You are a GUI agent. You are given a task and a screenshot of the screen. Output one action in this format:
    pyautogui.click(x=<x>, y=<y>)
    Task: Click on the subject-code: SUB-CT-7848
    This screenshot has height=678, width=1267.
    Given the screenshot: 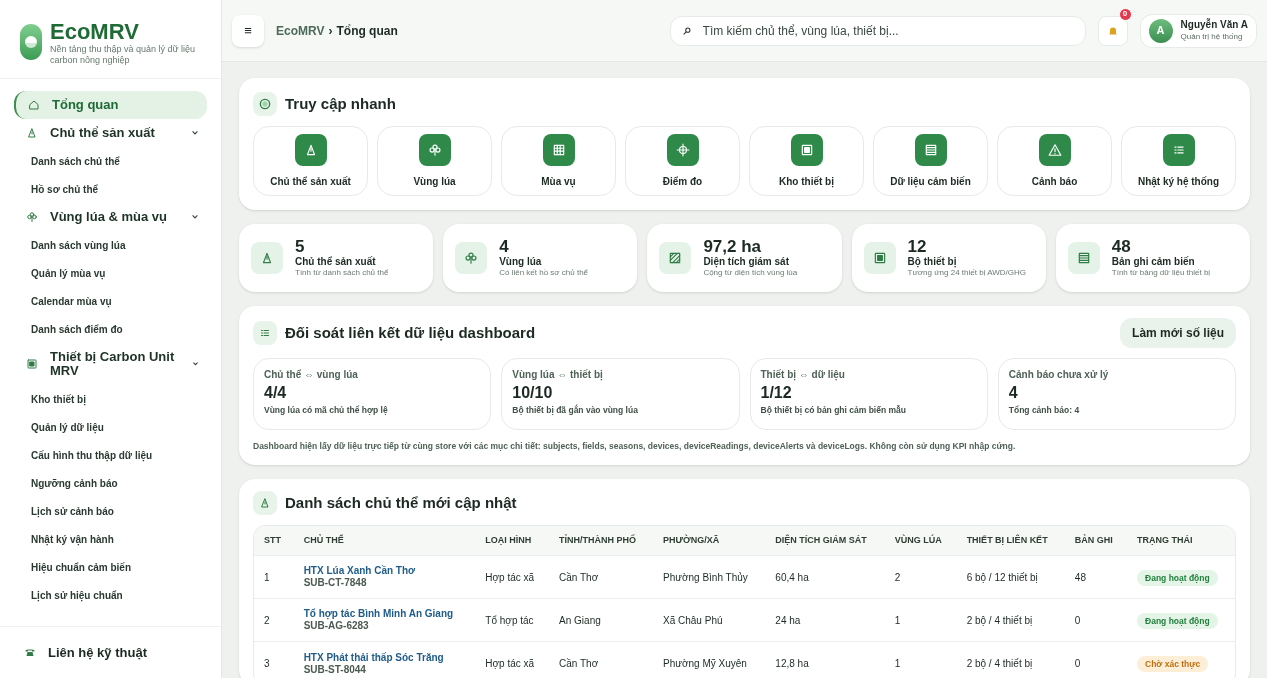 What is the action you would take?
    pyautogui.click(x=335, y=583)
    